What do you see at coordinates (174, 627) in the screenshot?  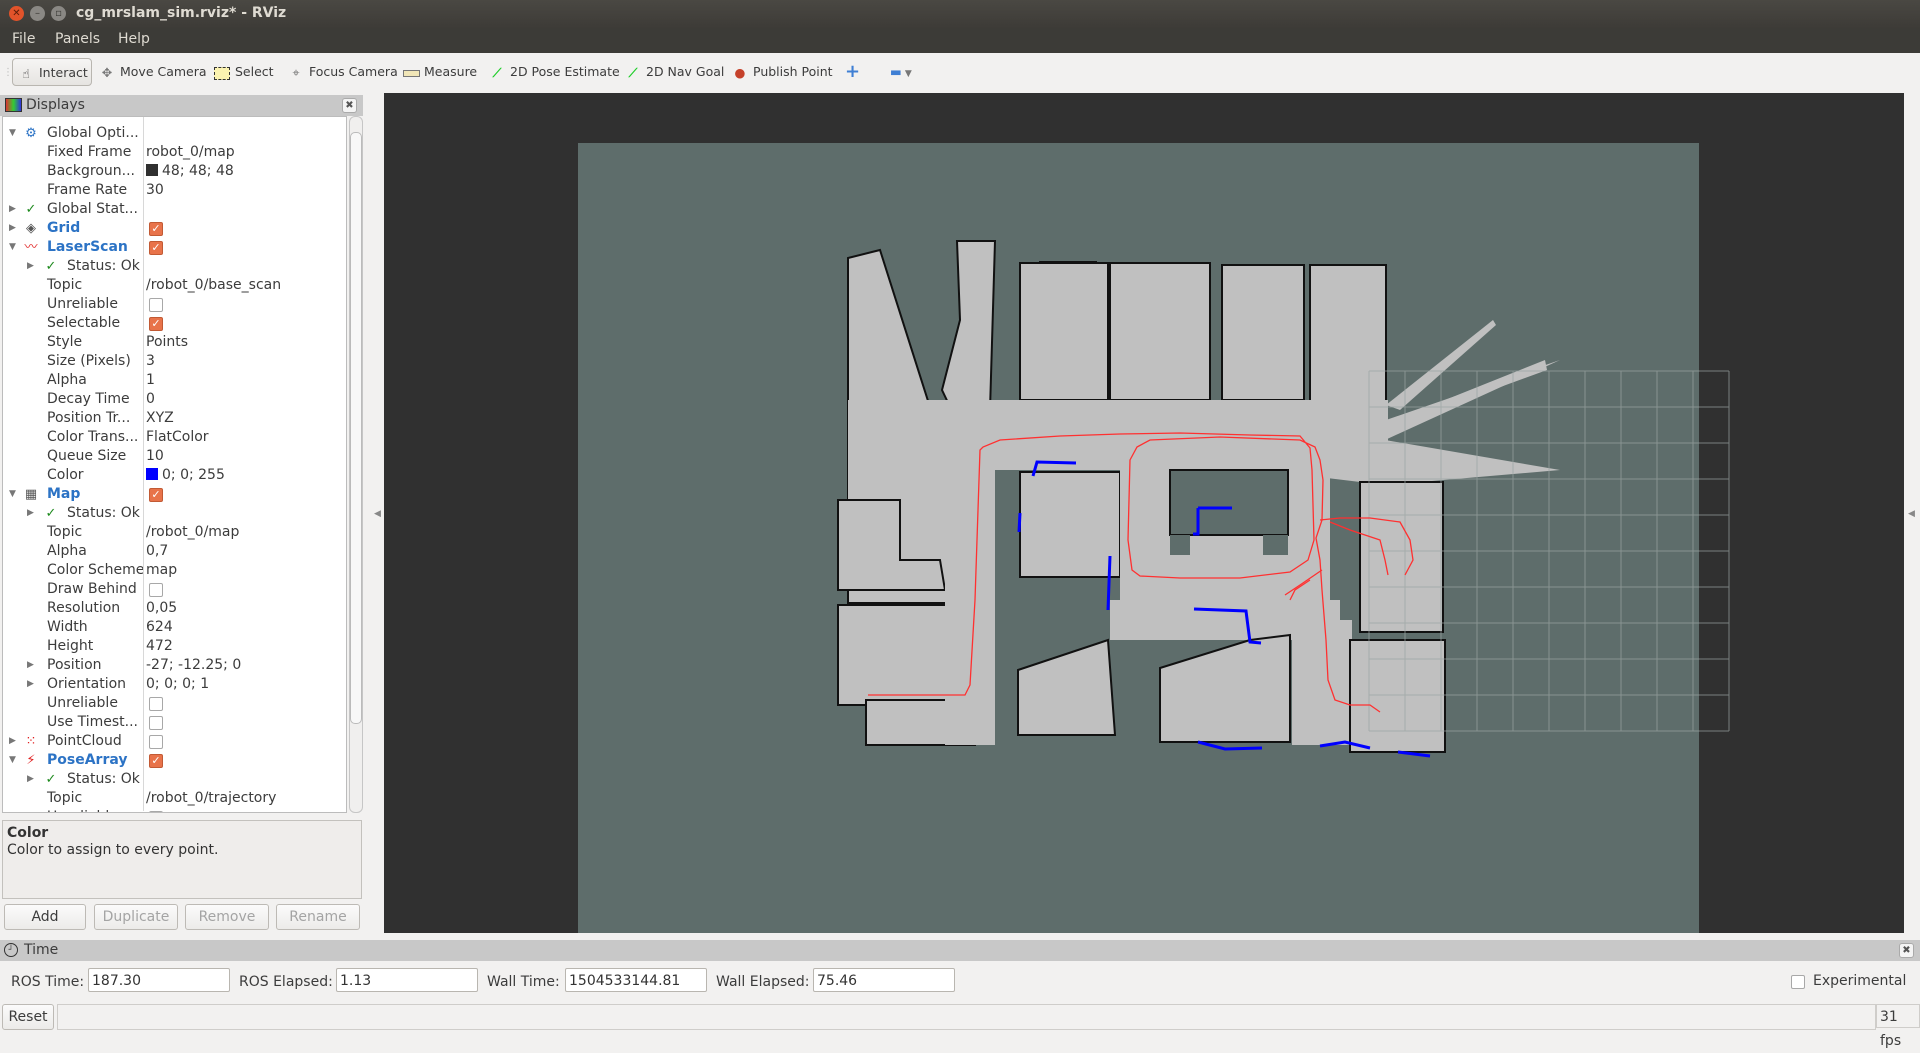 I see `display-property-row: Width 624` at bounding box center [174, 627].